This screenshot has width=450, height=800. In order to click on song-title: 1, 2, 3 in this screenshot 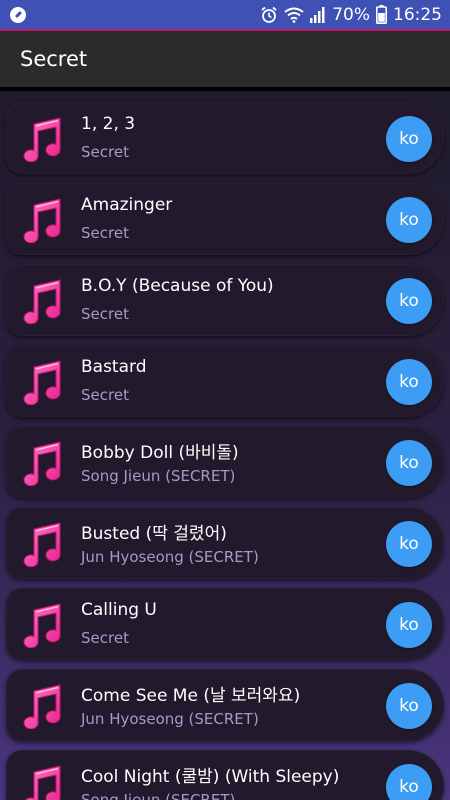, I will do `click(108, 124)`.